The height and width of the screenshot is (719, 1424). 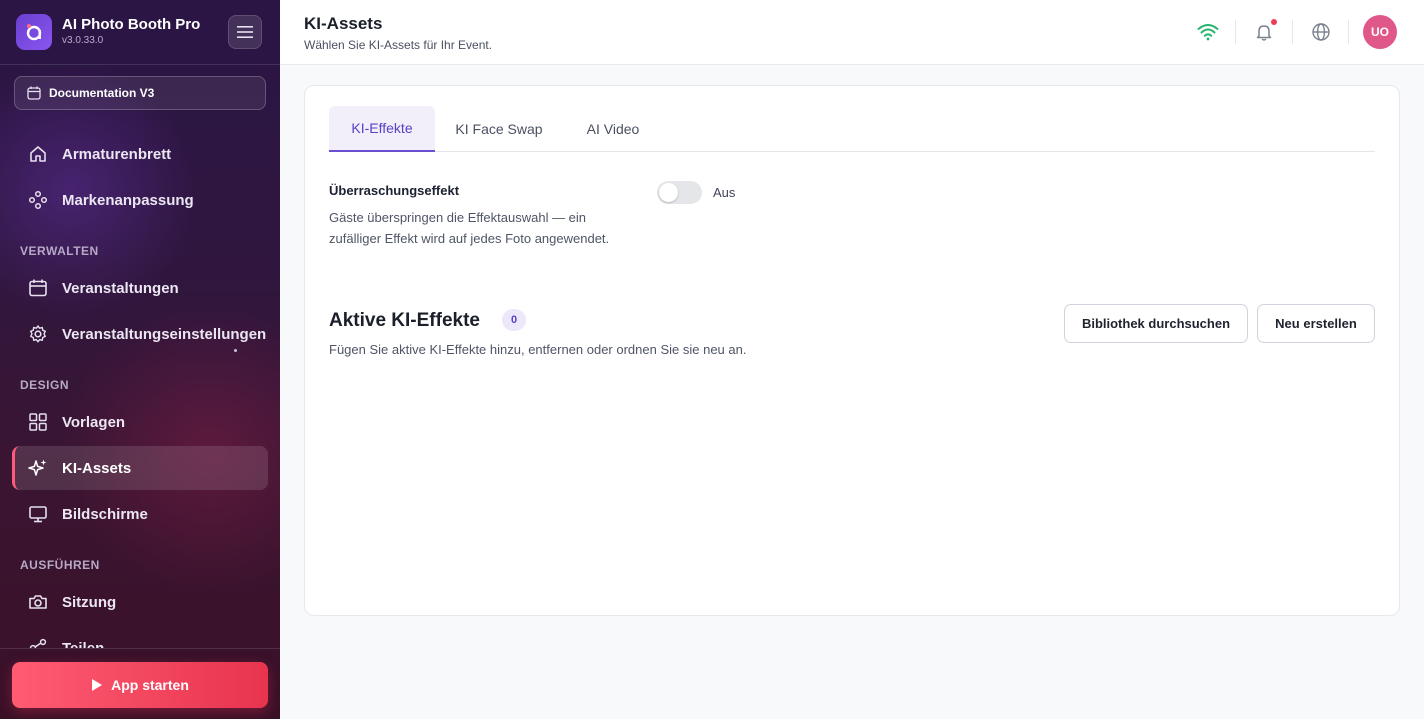 What do you see at coordinates (235, 350) in the screenshot?
I see `scroll-indicator` at bounding box center [235, 350].